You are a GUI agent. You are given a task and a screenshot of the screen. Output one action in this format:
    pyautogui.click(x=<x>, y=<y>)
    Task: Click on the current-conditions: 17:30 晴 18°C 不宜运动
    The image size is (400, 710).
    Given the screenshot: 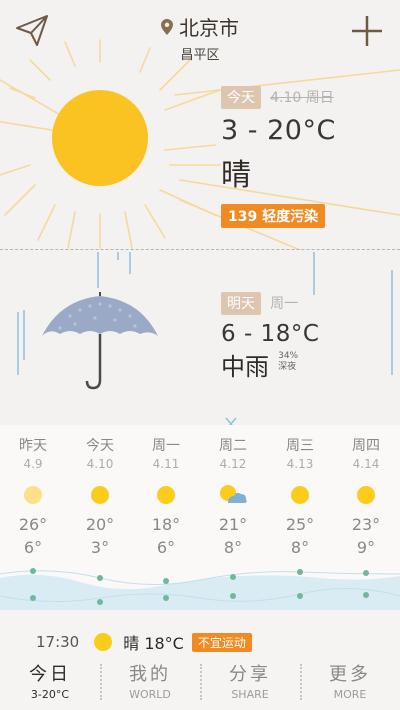 What is the action you would take?
    pyautogui.click(x=144, y=642)
    